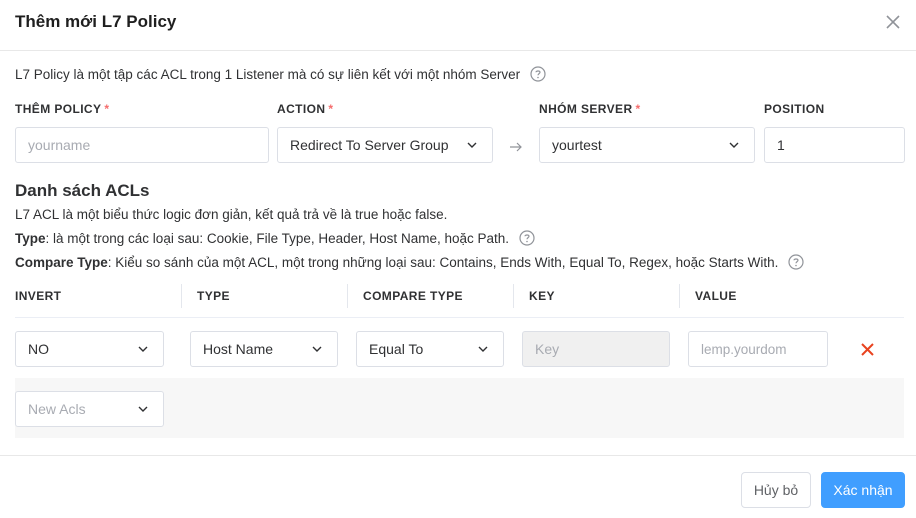 Image resolution: width=916 pixels, height=518 pixels. Describe the element at coordinates (238, 349) in the screenshot. I see `type-value: Host Name` at that location.